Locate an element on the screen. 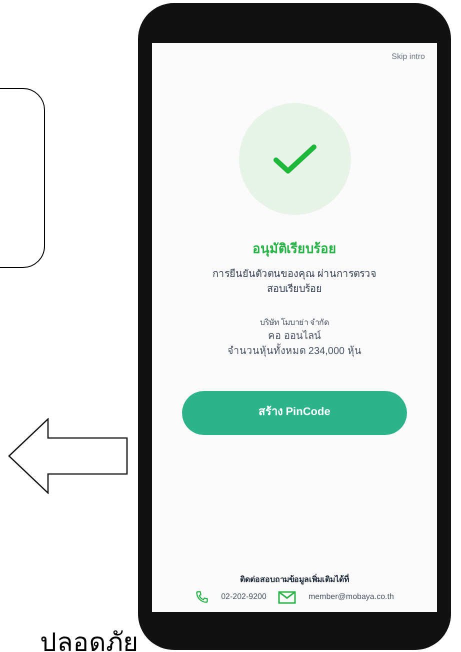  email-address: member@mobaya.co.th is located at coordinates (351, 597).